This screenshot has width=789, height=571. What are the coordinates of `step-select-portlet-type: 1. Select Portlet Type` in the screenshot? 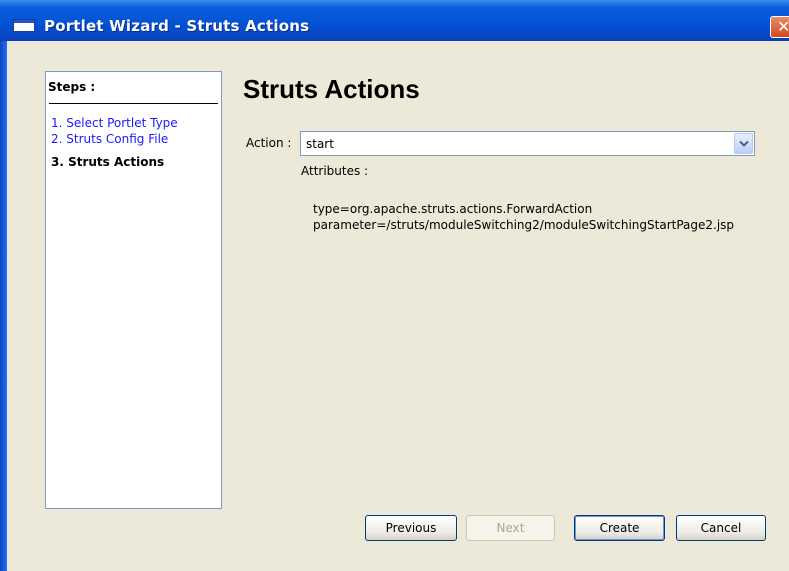 It's located at (114, 123).